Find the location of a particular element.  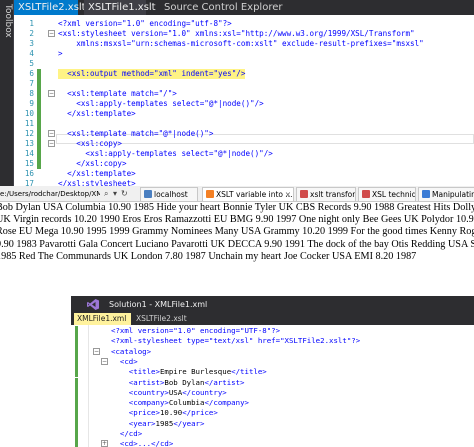

search-icon: ⌕ is located at coordinates (106, 194).